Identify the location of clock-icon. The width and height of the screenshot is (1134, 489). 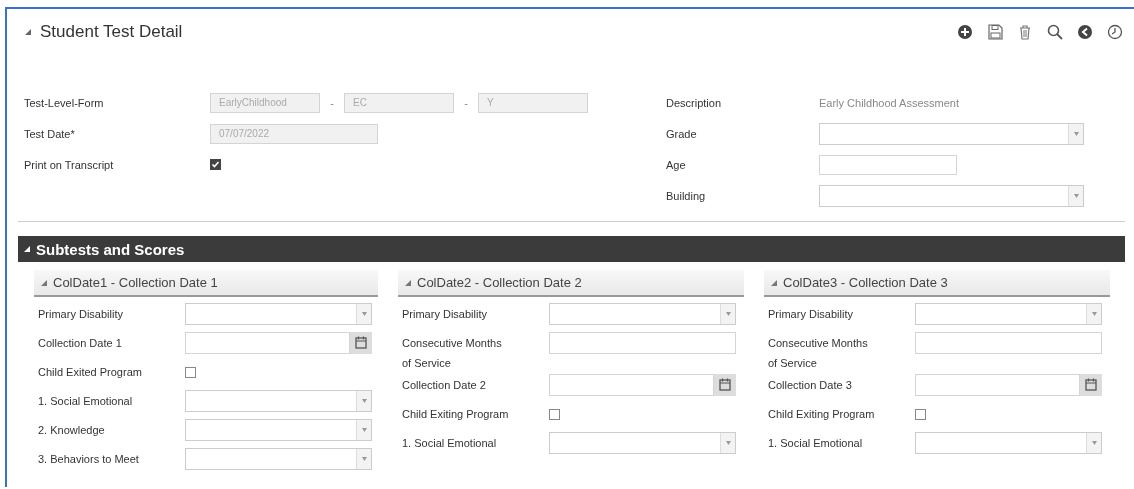
(1115, 32).